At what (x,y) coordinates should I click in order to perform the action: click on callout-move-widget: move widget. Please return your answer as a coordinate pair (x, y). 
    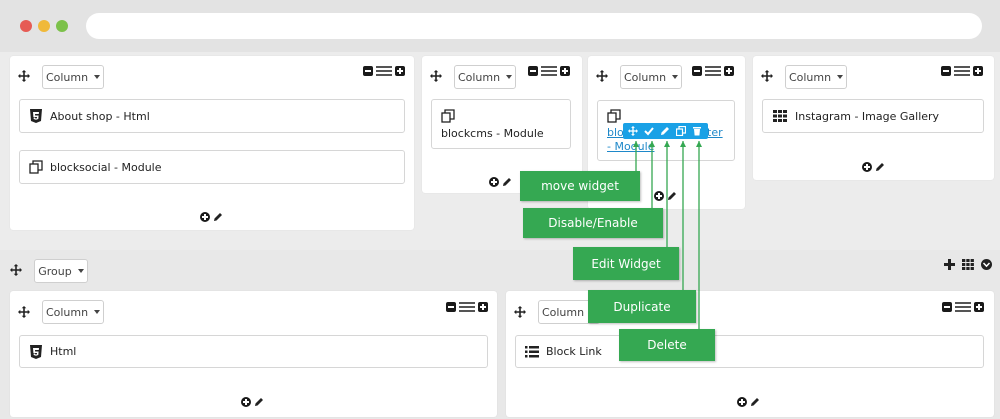
    Looking at the image, I should click on (580, 186).